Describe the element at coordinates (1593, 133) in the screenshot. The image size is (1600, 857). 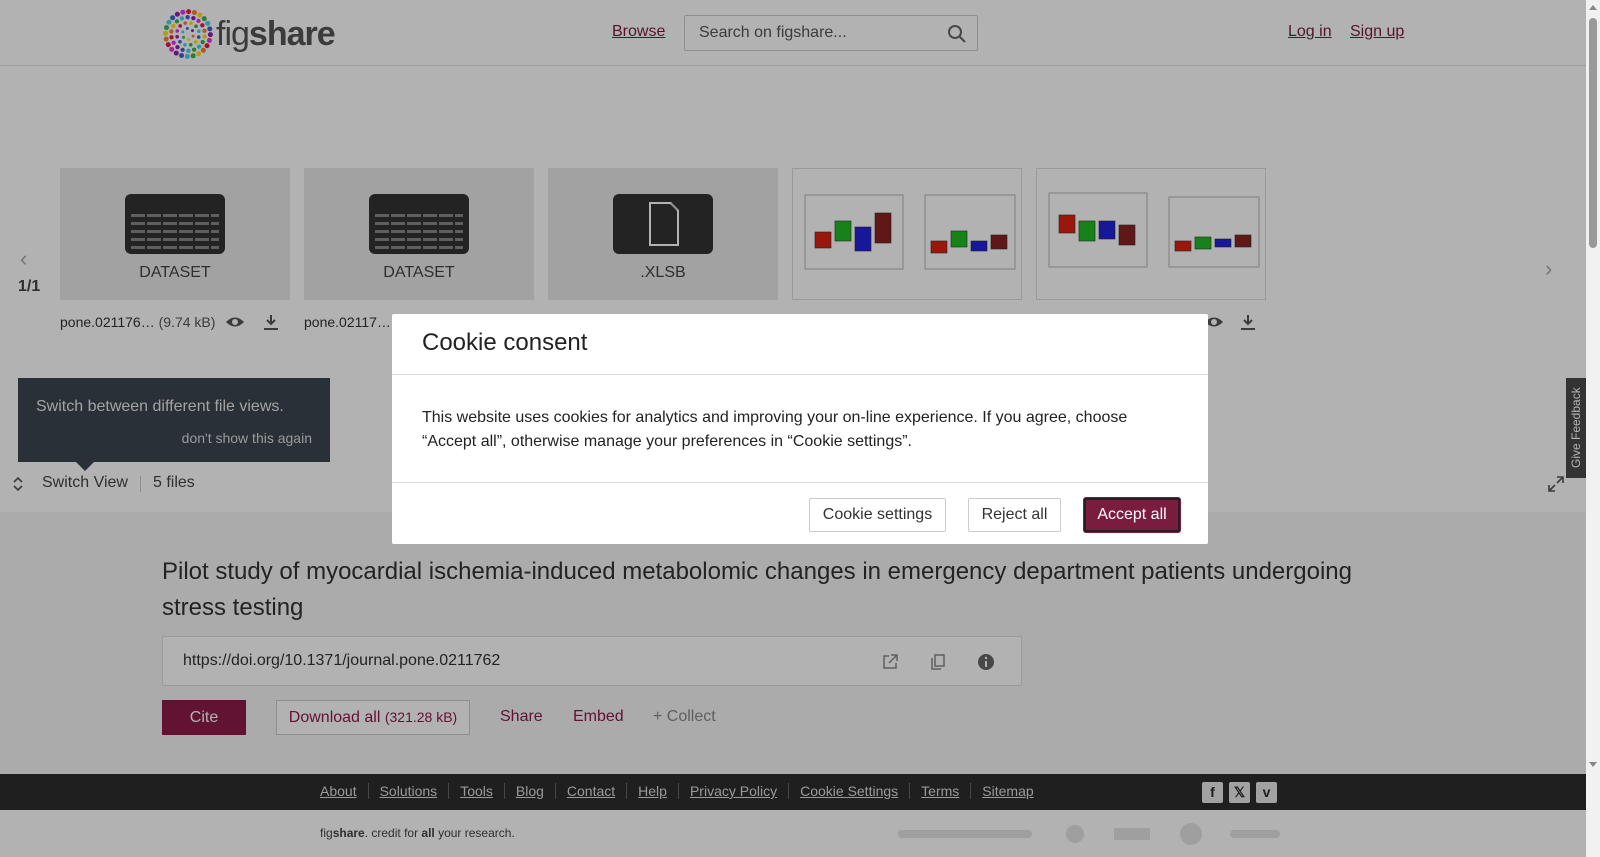
I see `scroll-thumb` at that location.